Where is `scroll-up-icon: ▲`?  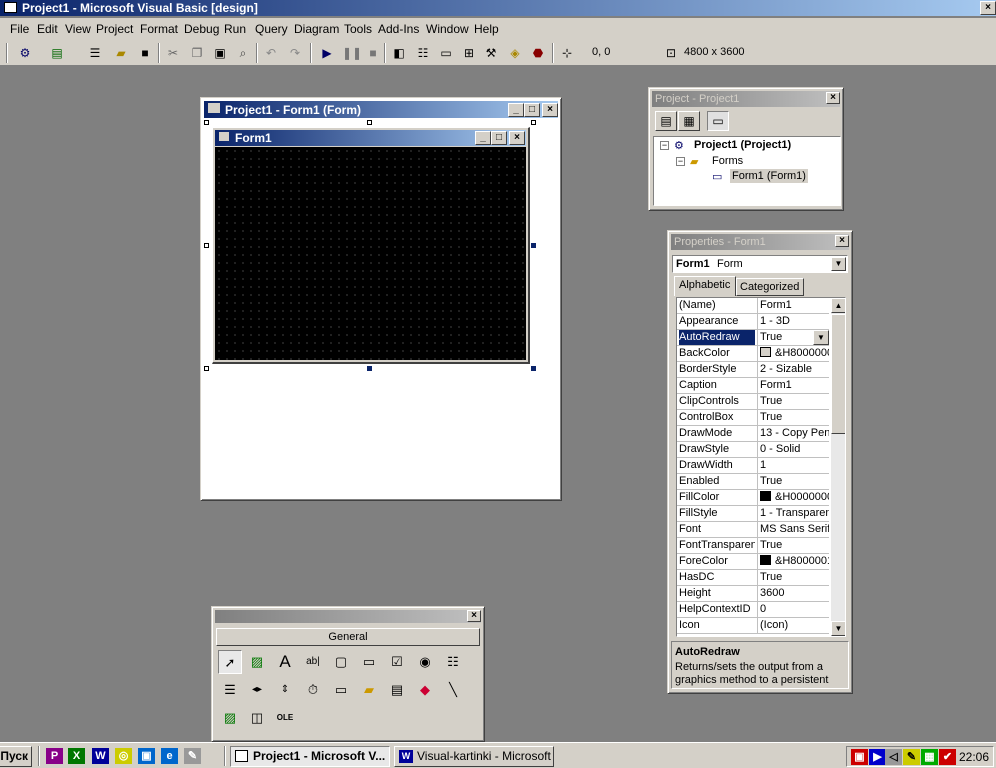 scroll-up-icon: ▲ is located at coordinates (838, 305).